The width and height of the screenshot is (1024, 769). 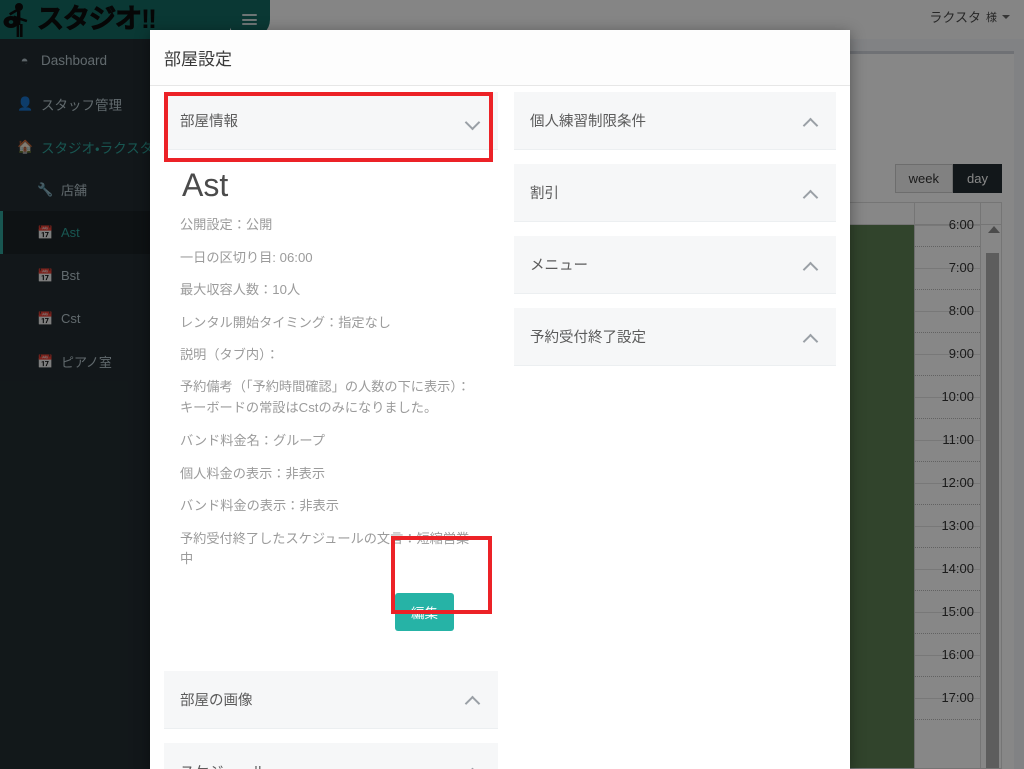 What do you see at coordinates (544, 194) in the screenshot?
I see `panel-title: 割引` at bounding box center [544, 194].